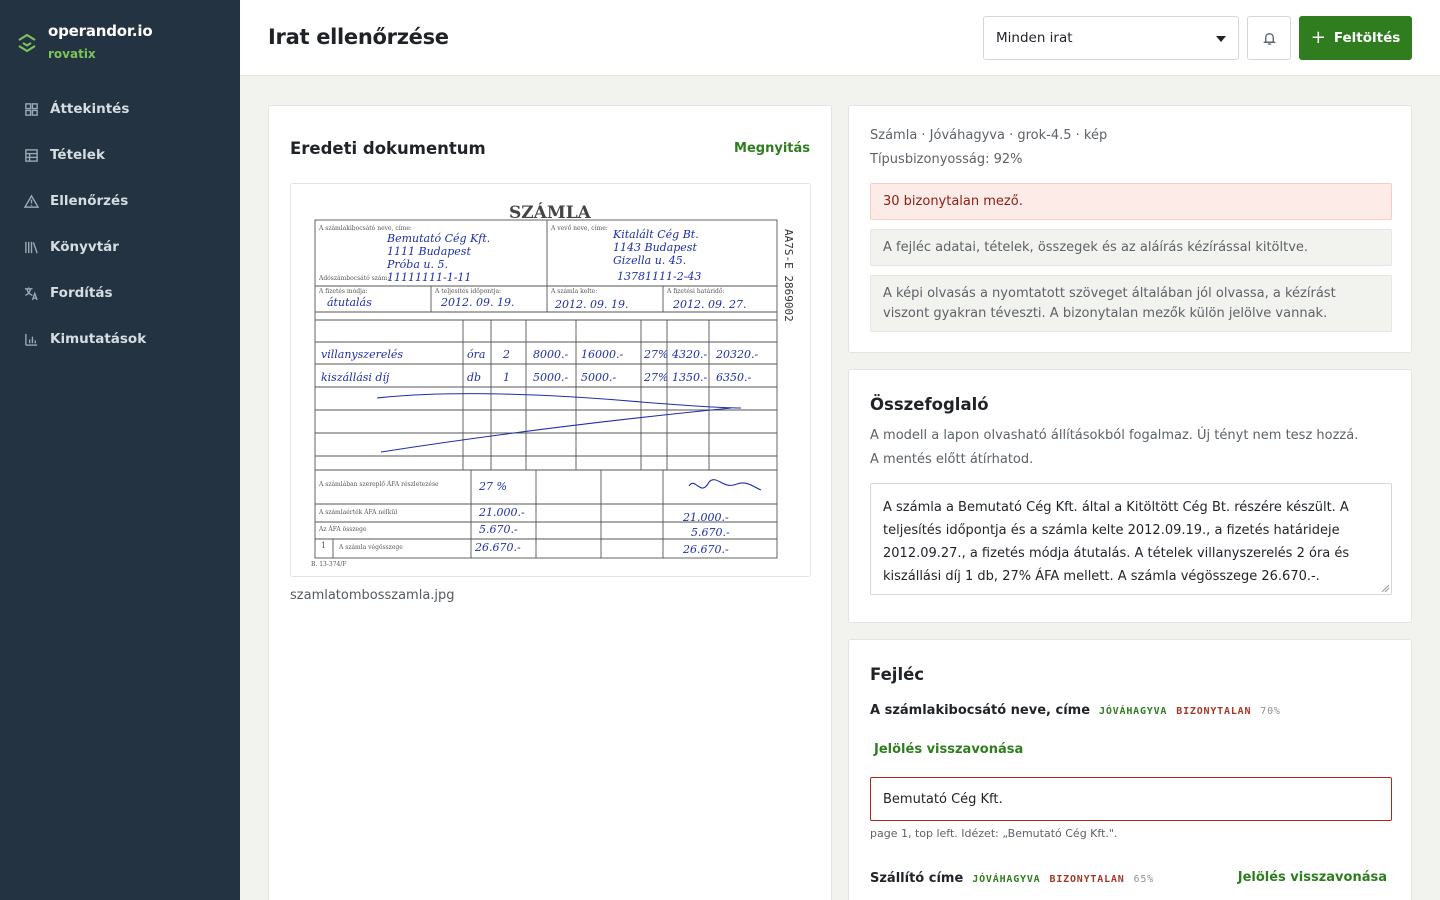 This screenshot has width=1440, height=900. I want to click on invoice-vat-total-label: Az ÁFA összege, so click(342, 529).